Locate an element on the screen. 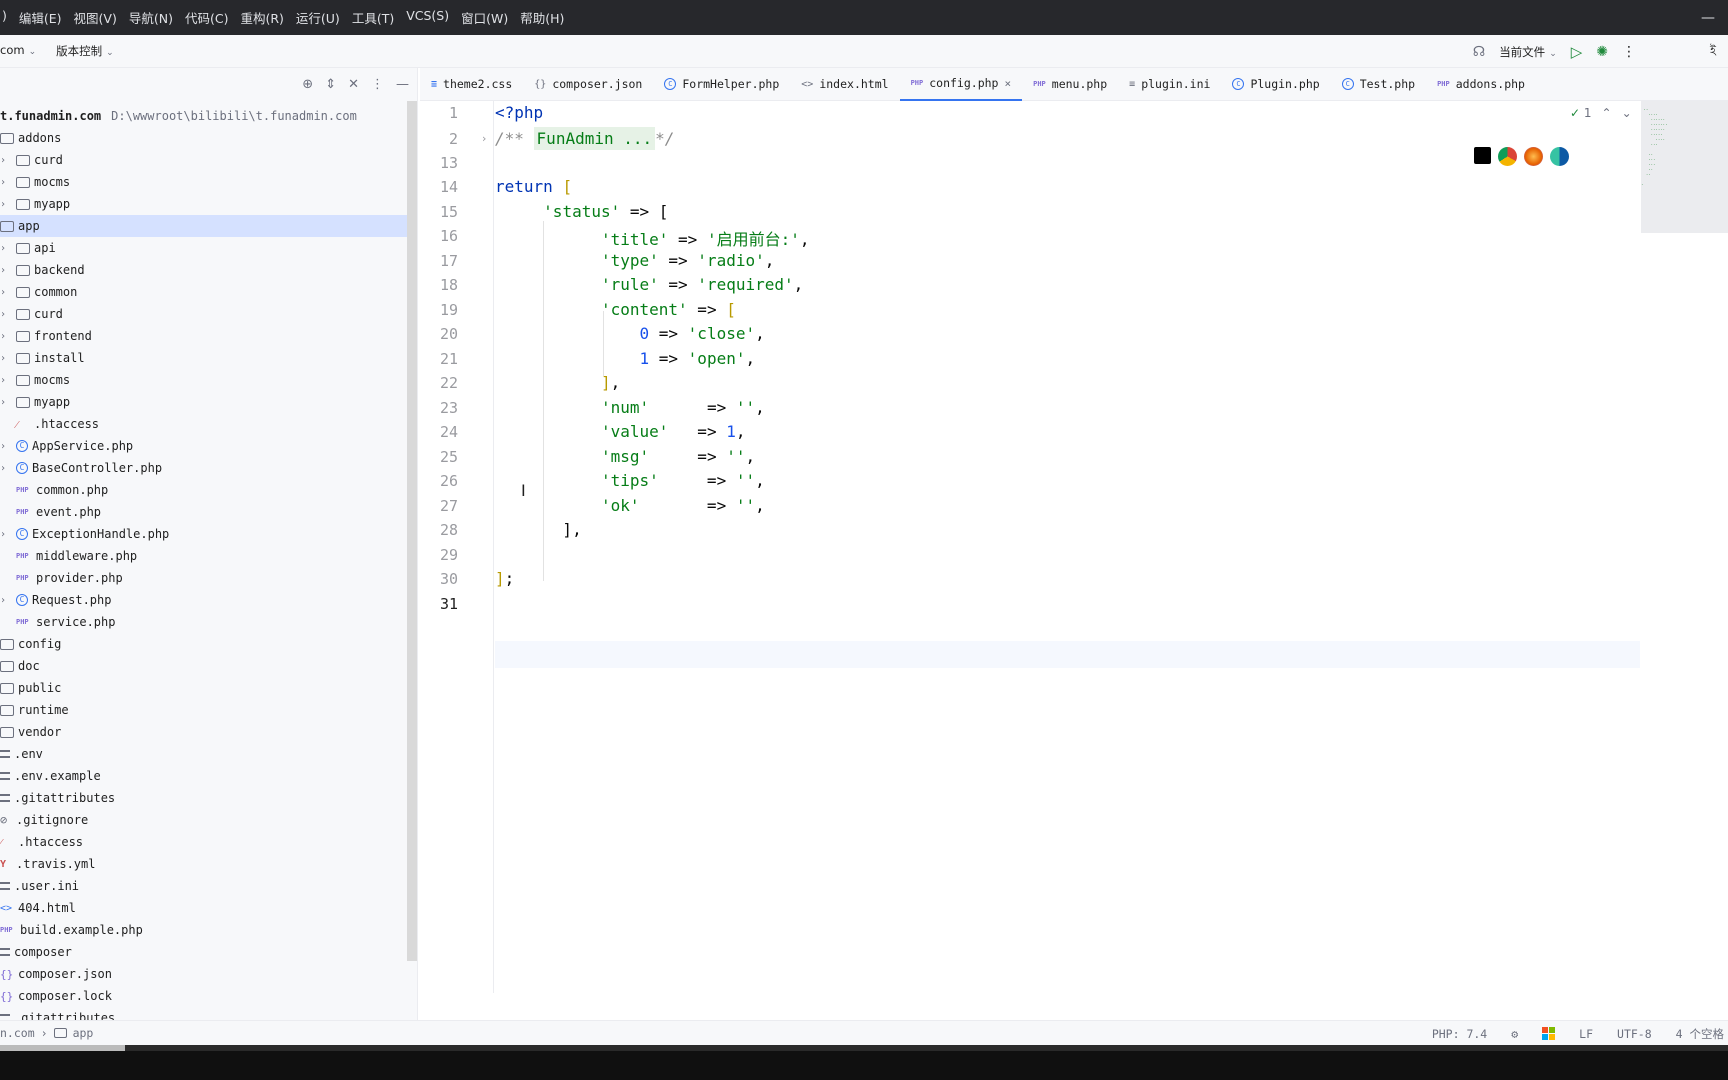  expand-collapse-icon: ⇕ is located at coordinates (330, 84).